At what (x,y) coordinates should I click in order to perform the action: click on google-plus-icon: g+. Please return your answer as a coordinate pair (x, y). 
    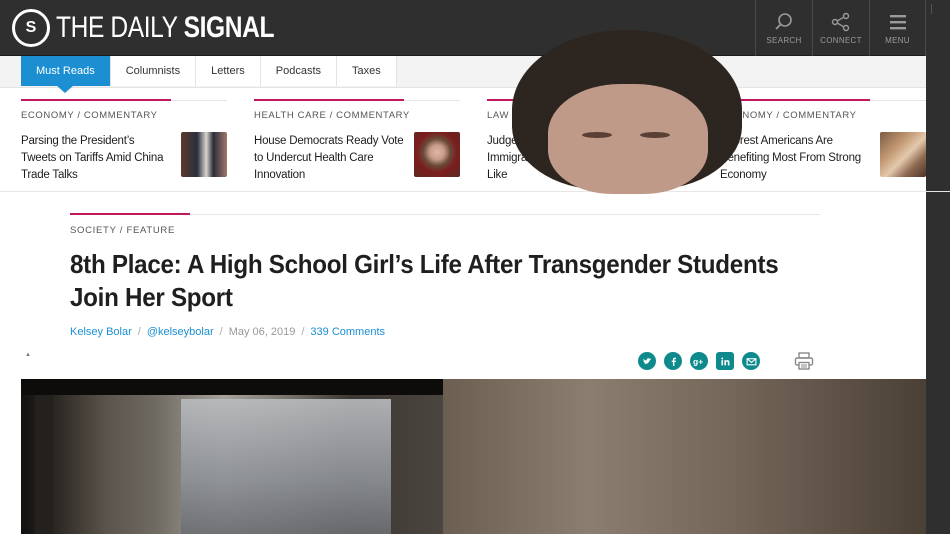
    Looking at the image, I should click on (699, 361).